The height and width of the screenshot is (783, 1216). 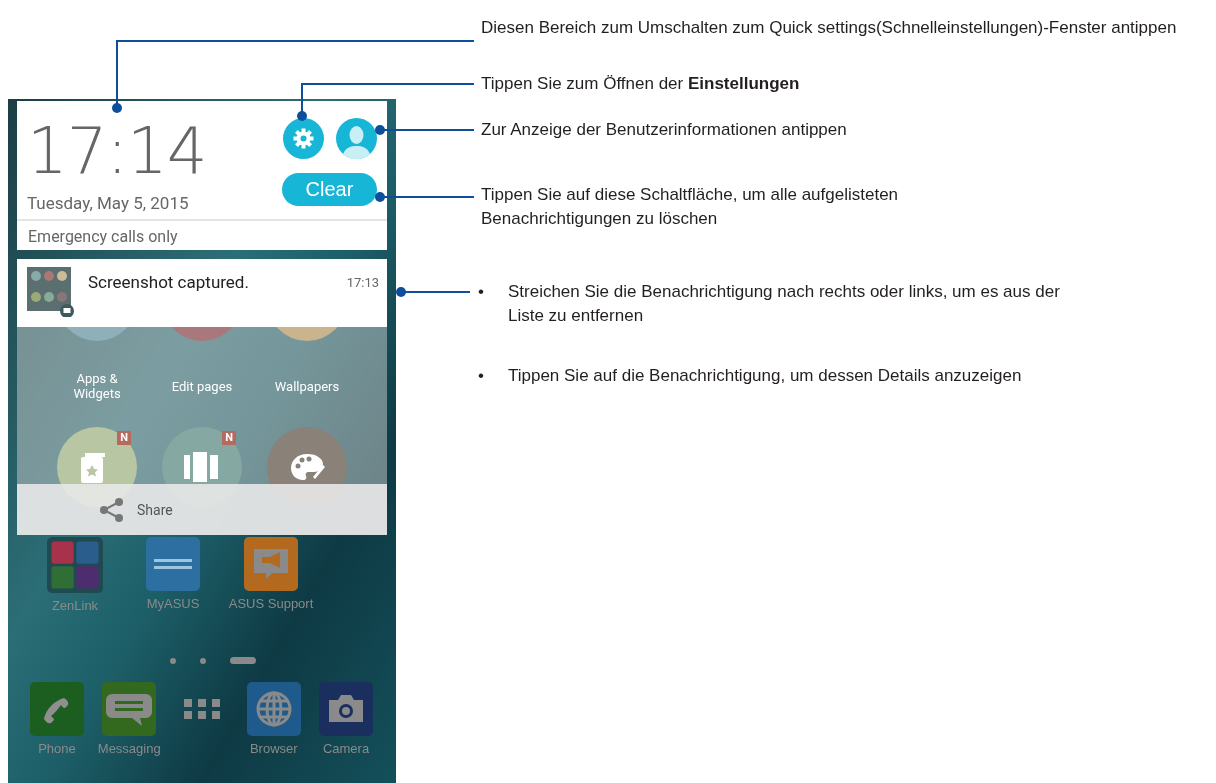 I want to click on app-label: Messaging, so click(x=129, y=748).